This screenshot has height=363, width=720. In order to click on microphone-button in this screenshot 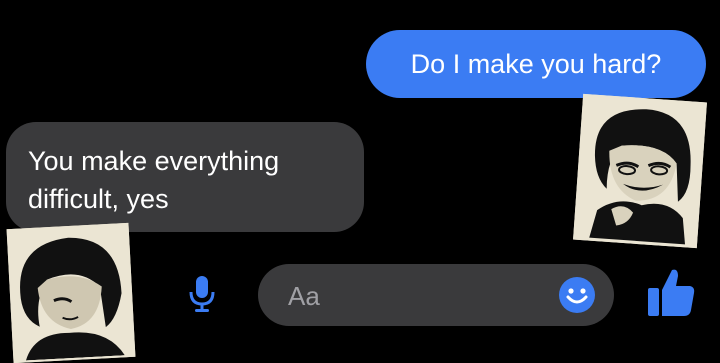, I will do `click(202, 294)`.